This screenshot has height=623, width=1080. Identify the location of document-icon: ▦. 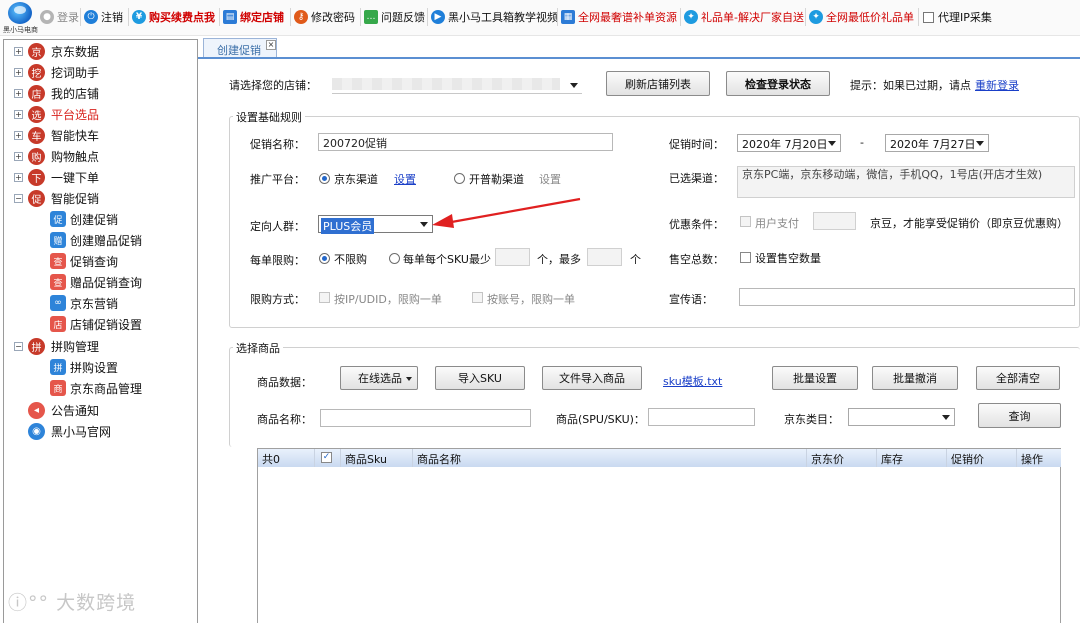
(568, 17).